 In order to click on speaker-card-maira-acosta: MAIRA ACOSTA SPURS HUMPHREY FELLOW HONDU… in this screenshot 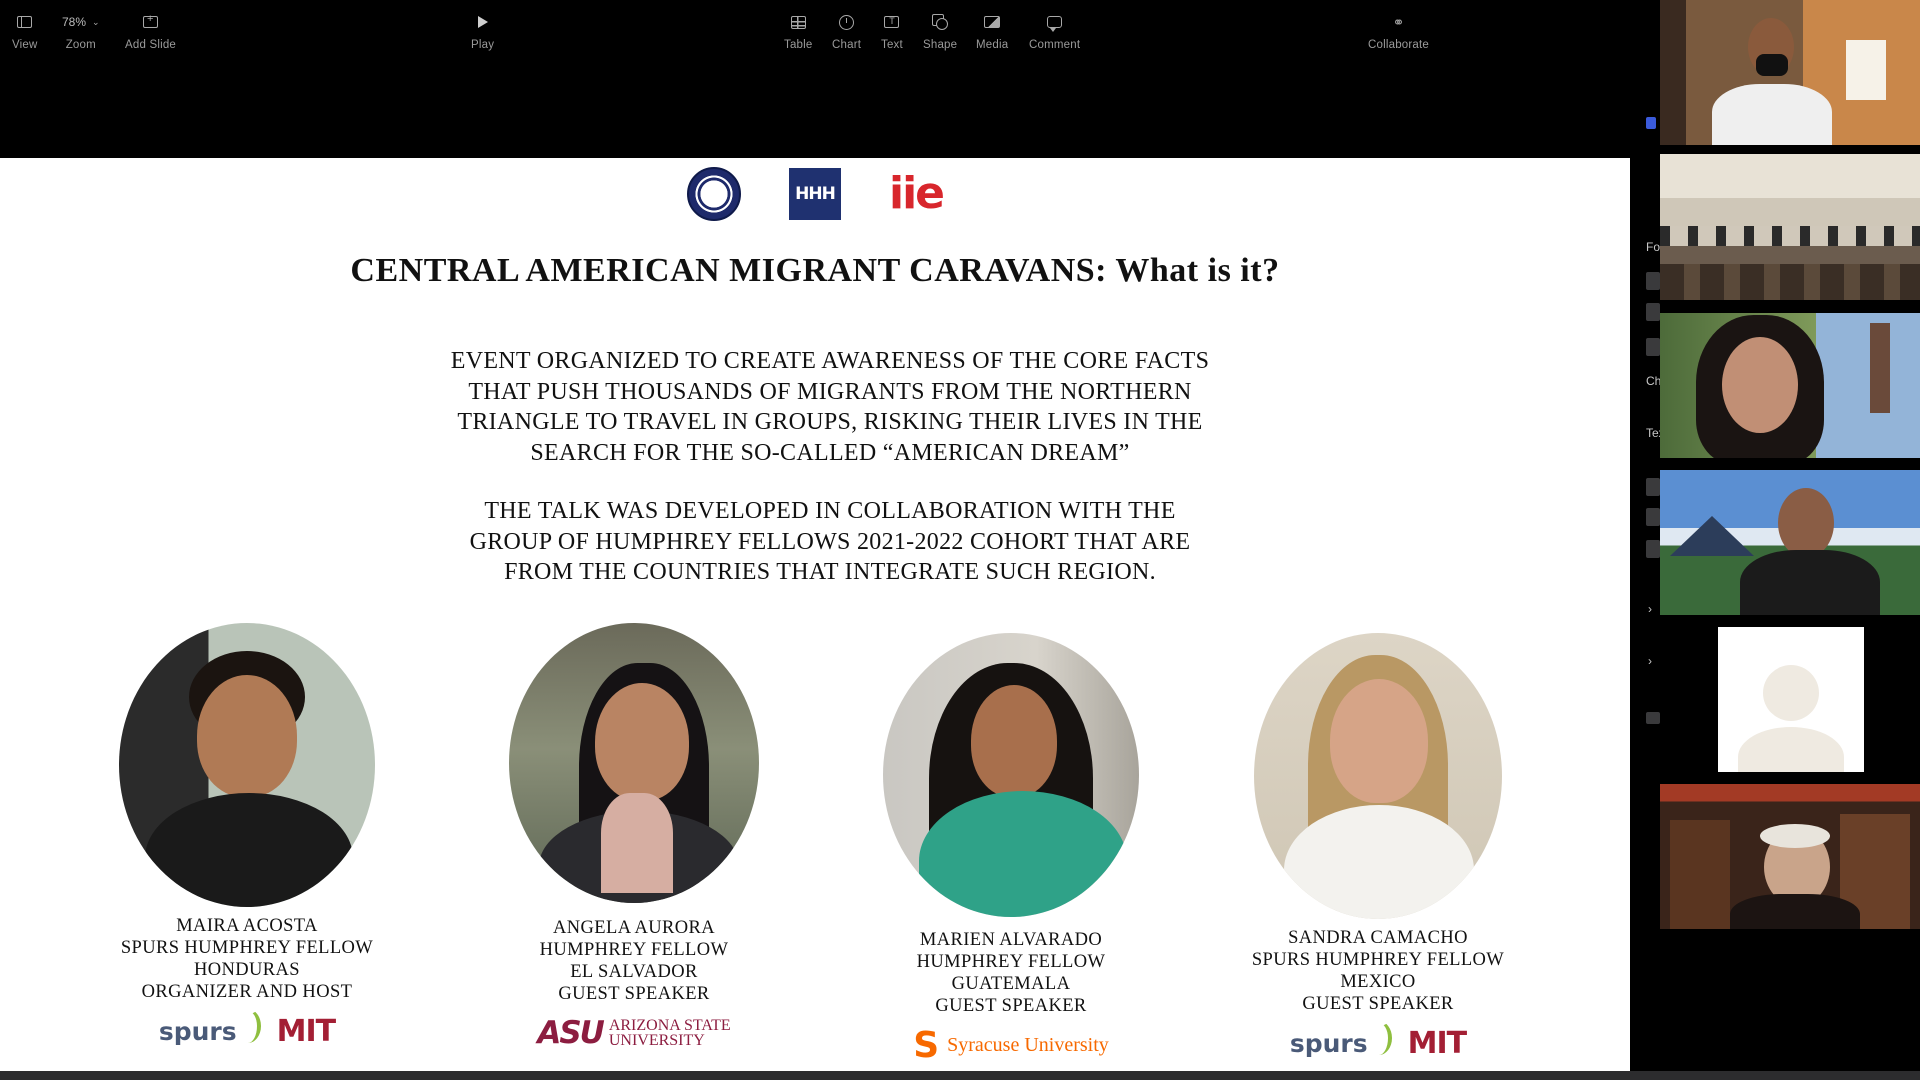, I will do `click(247, 838)`.